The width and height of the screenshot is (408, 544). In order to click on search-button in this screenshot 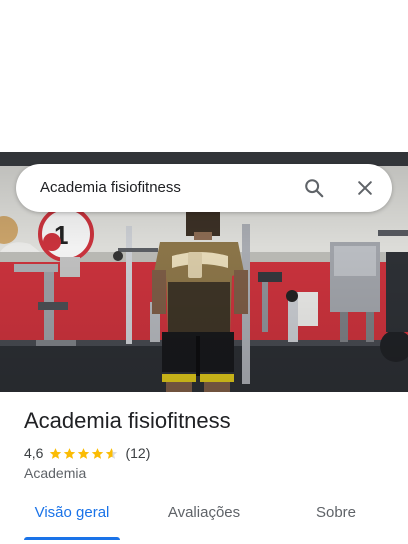, I will do `click(314, 188)`.